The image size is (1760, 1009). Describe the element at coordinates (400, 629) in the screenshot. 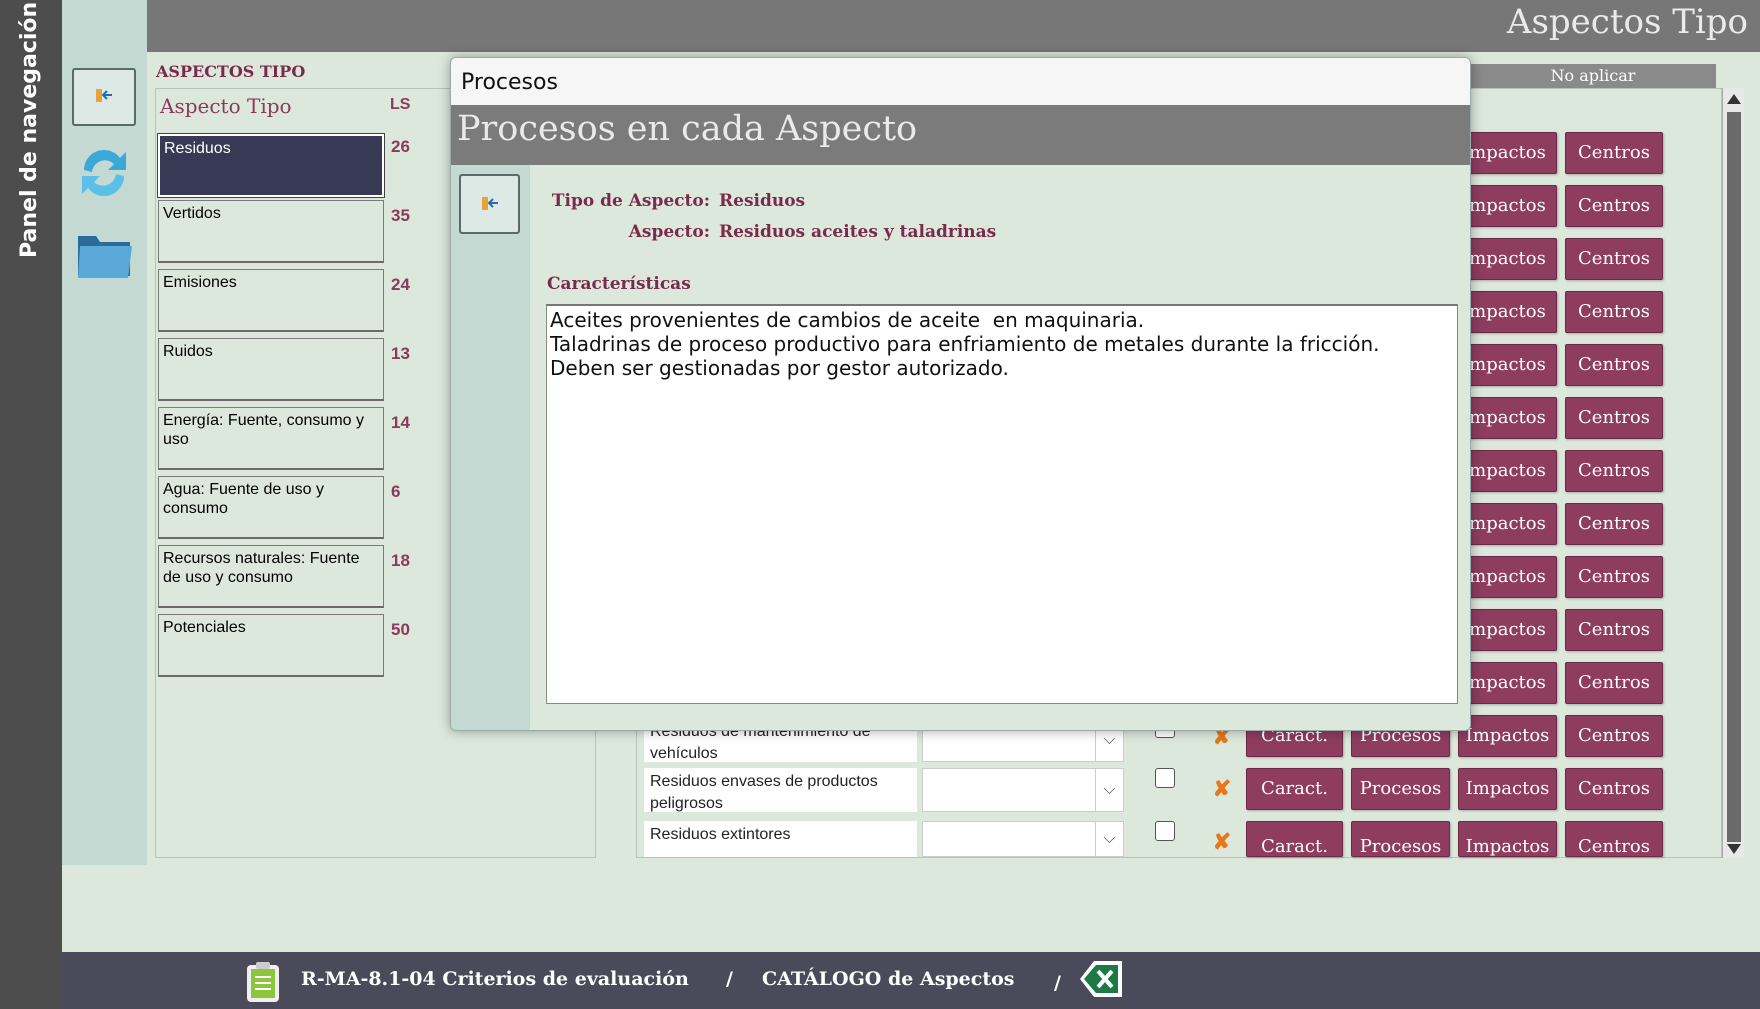

I see `list-item-ls: 50` at that location.